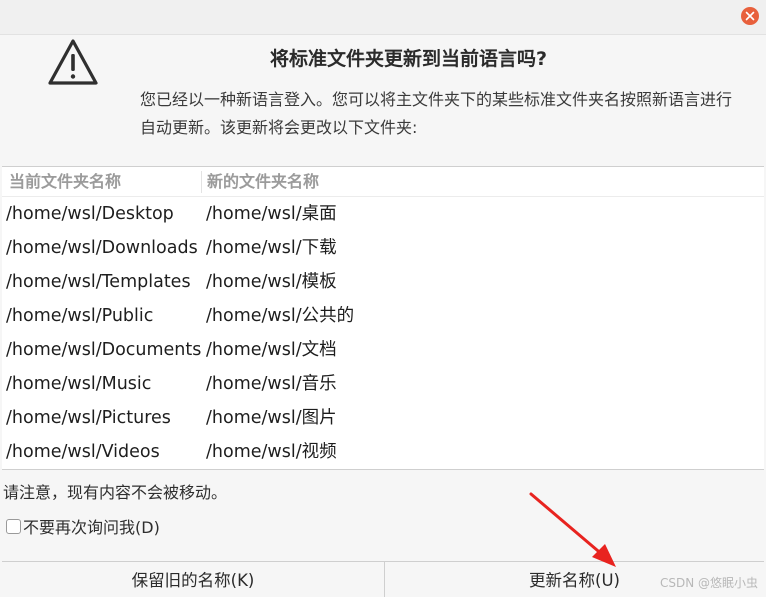  What do you see at coordinates (88, 418) in the screenshot?
I see `current-folder-cell: /home/wsl/Pictures` at bounding box center [88, 418].